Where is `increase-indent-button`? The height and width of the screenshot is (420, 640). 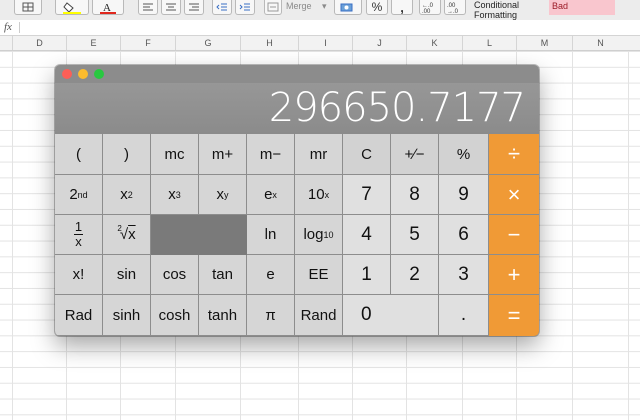 increase-indent-button is located at coordinates (245, 7).